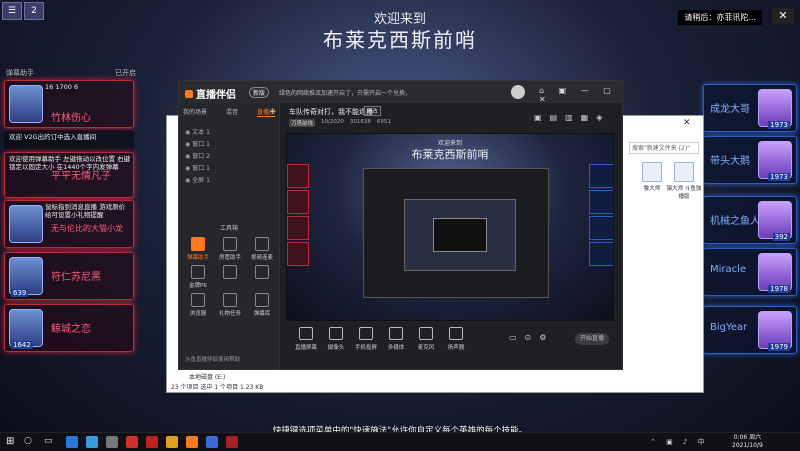  I want to click on file-item: 猿大师 斗鱼独播版, so click(684, 181).